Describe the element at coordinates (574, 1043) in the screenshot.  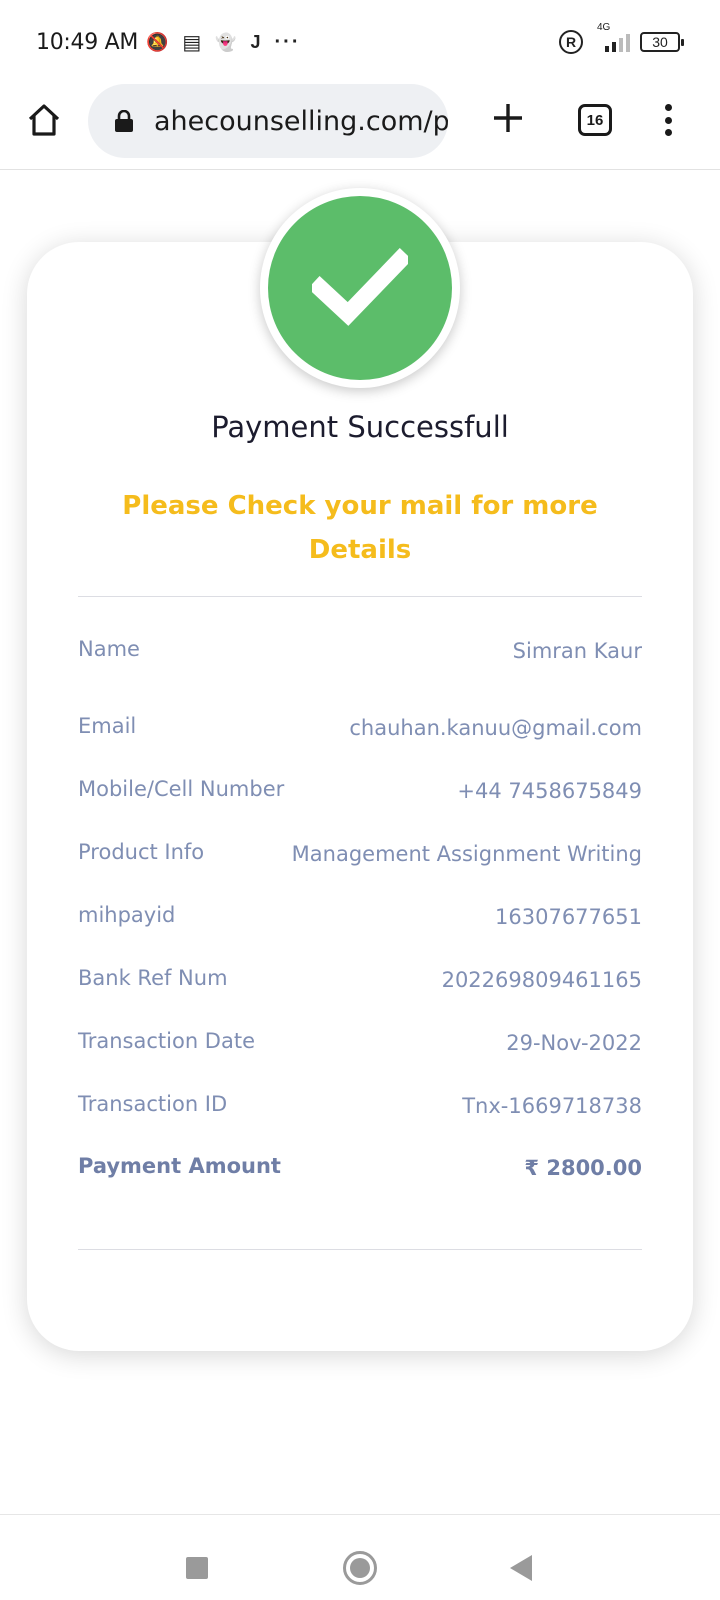
I see `detail-value: 29-Nov-2022` at that location.